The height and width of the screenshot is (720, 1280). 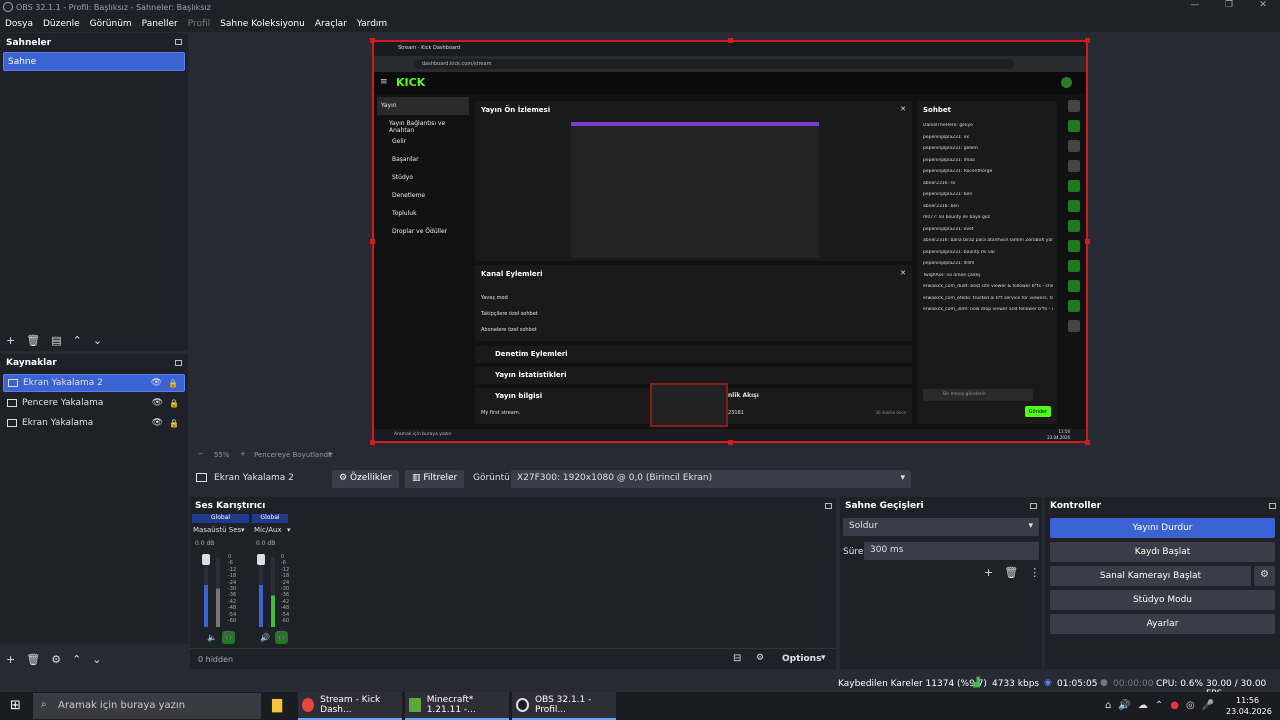 I want to click on duration-input: 300 ms, so click(x=951, y=551).